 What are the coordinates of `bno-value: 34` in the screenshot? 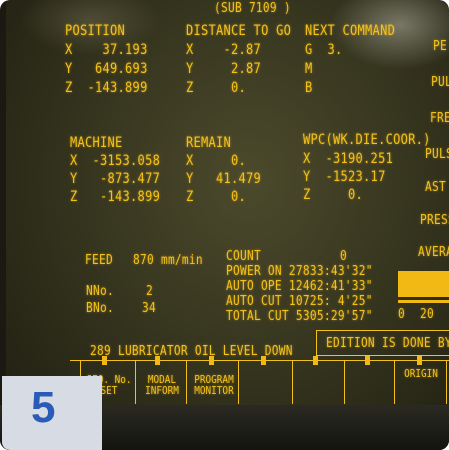 It's located at (149, 308).